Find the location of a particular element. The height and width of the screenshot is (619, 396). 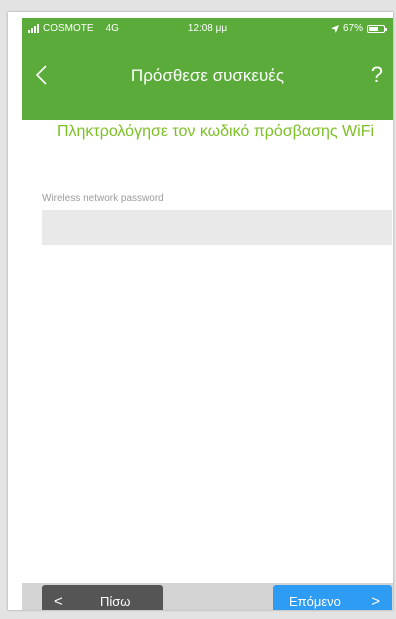

next-button: Επόμενο > is located at coordinates (332, 597).